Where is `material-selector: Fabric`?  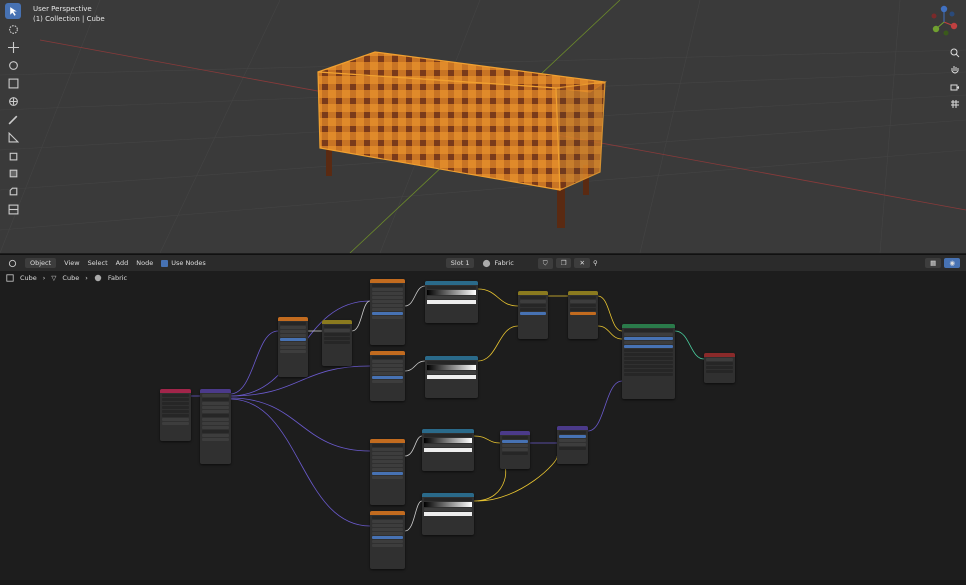 material-selector: Fabric is located at coordinates (498, 263).